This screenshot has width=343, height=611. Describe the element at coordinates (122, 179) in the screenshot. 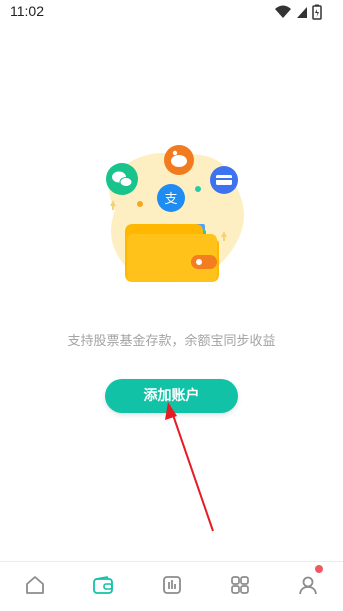

I see `wechat-icon` at that location.